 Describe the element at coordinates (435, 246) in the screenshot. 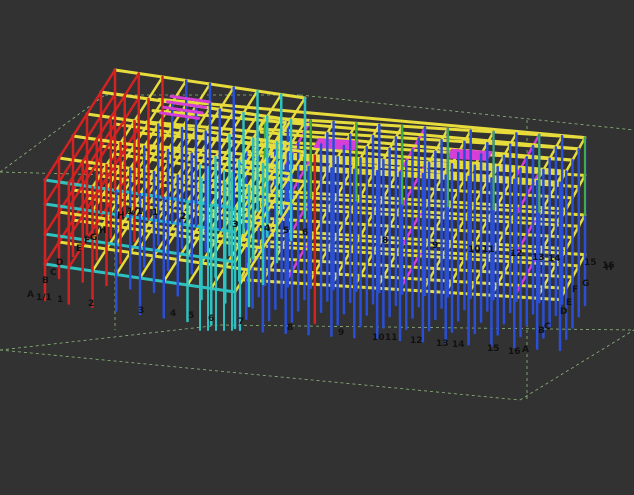

I see `back-axis-label: 9` at that location.